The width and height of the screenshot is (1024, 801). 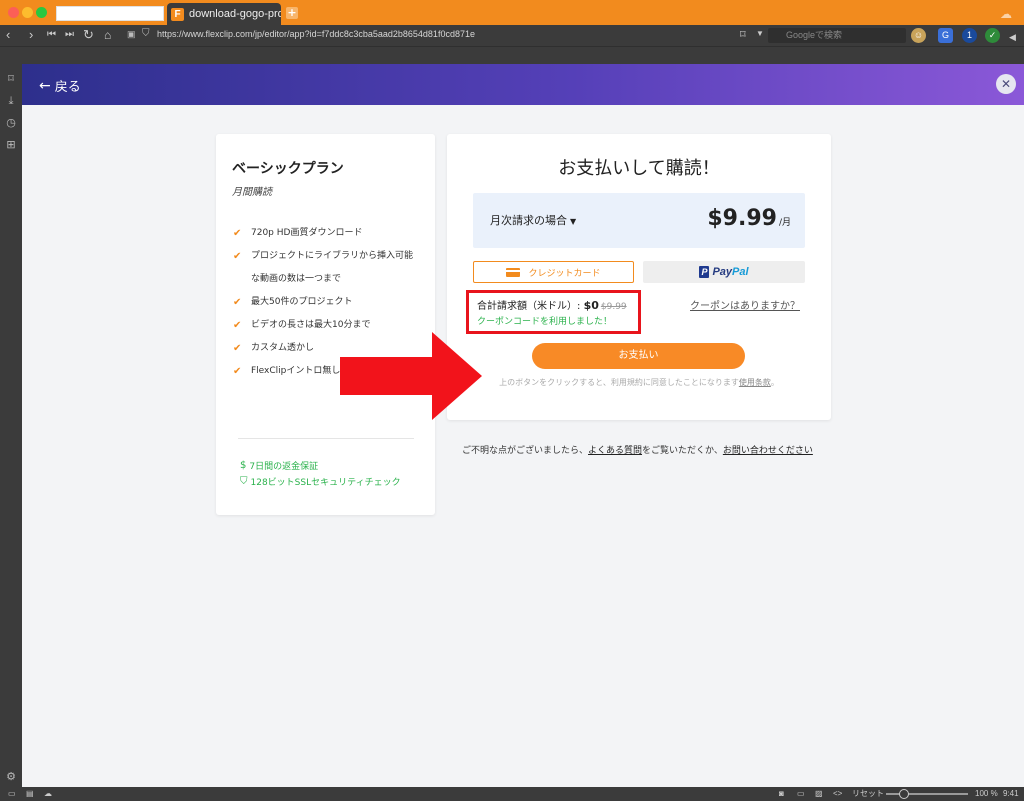 I want to click on paypal-method-button: P PayPal, so click(x=724, y=272).